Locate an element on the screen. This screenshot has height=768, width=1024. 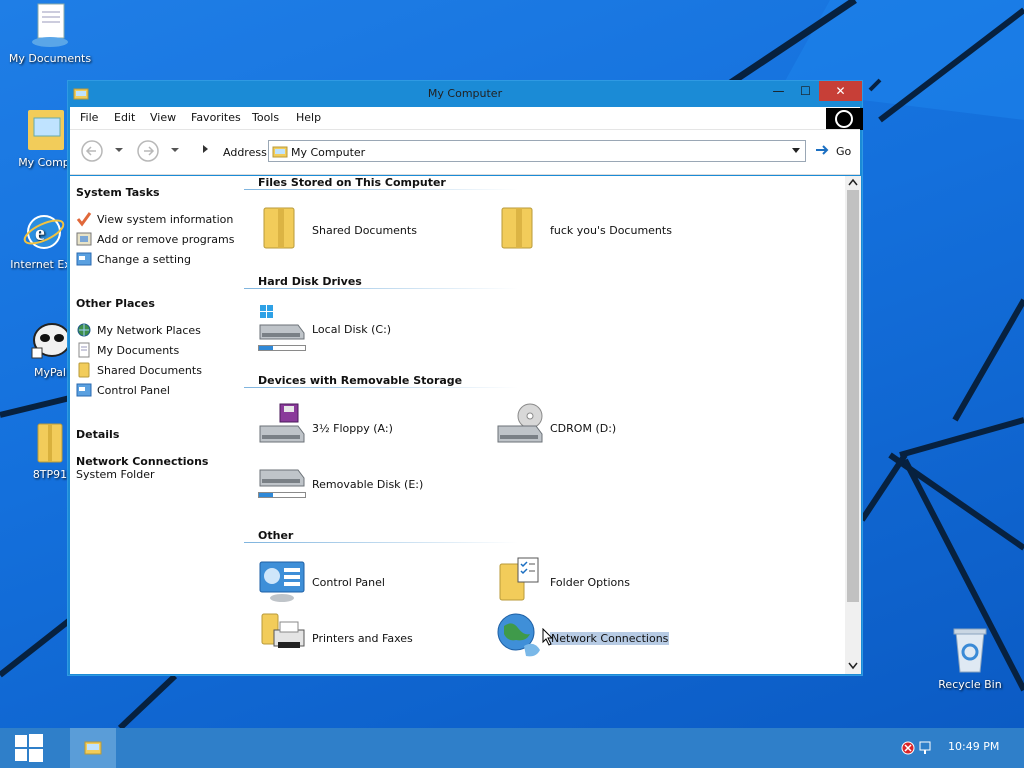
scroll-thumb is located at coordinates (853, 396).